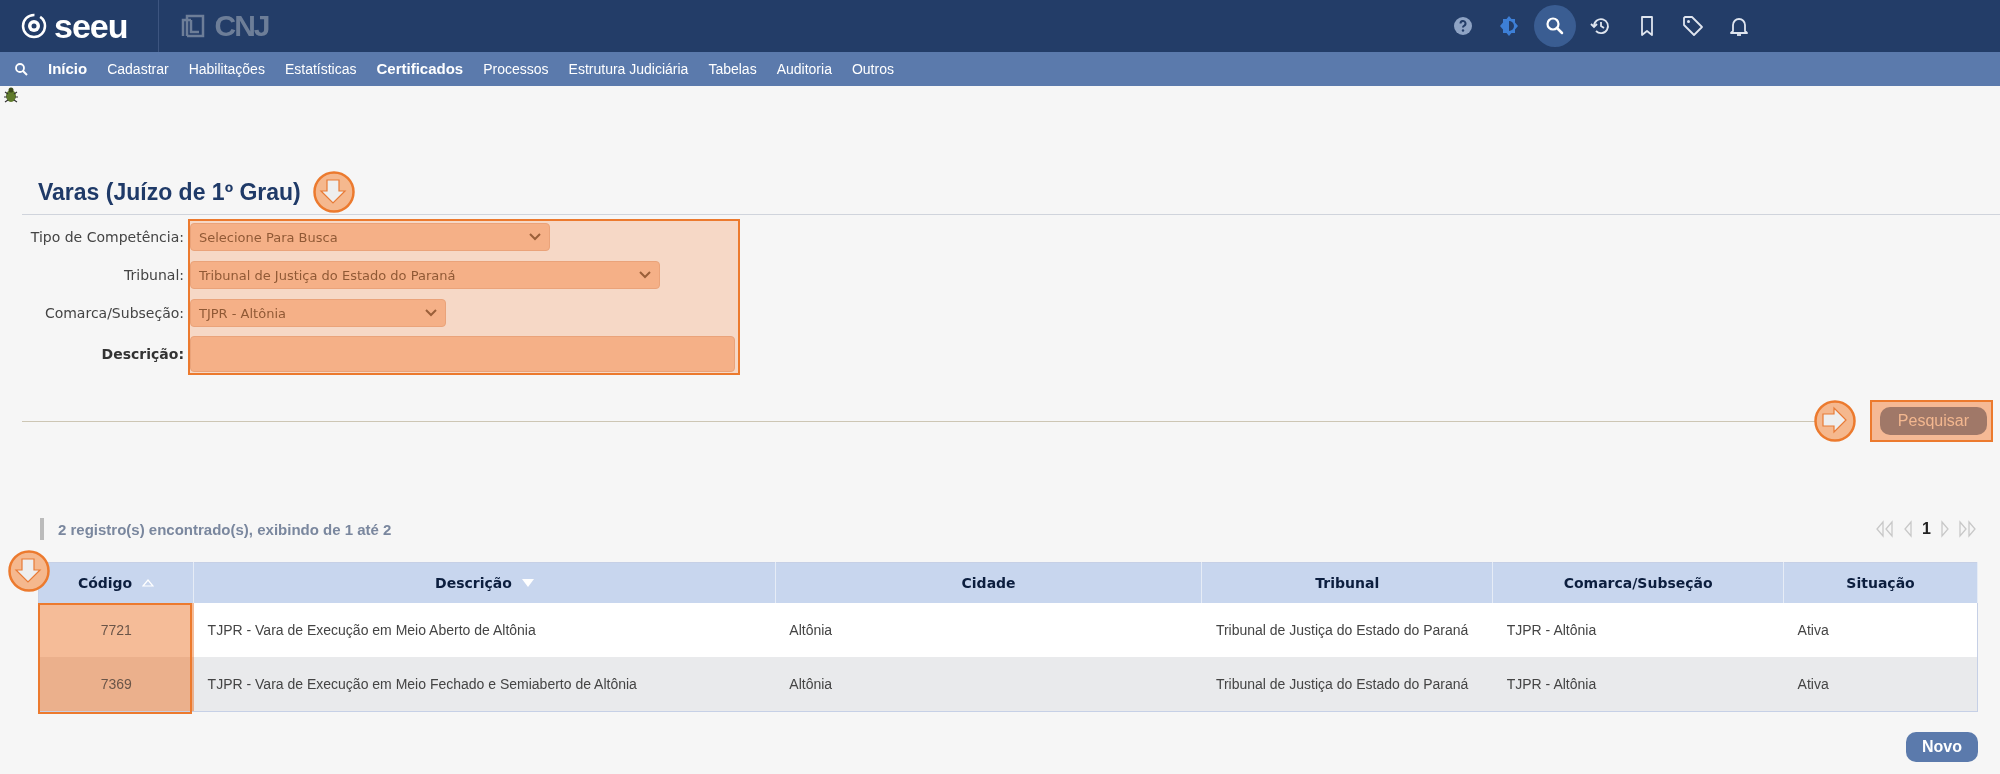 The image size is (2000, 774). Describe the element at coordinates (804, 69) in the screenshot. I see `menu-item: Auditoria` at that location.